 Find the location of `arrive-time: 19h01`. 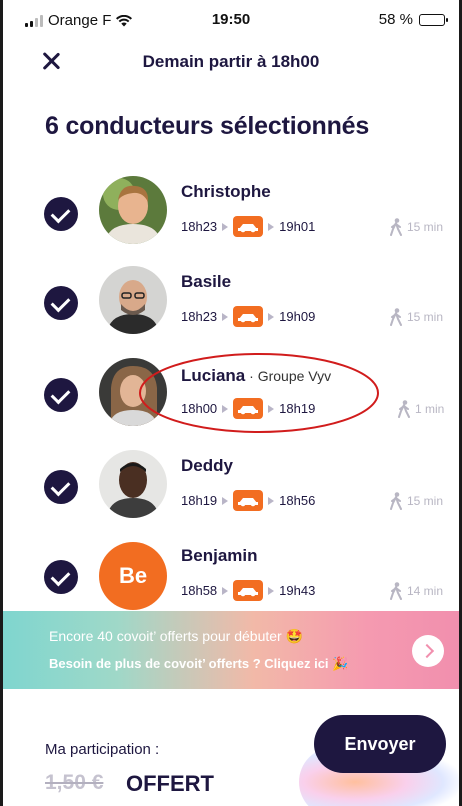

arrive-time: 19h01 is located at coordinates (297, 226).